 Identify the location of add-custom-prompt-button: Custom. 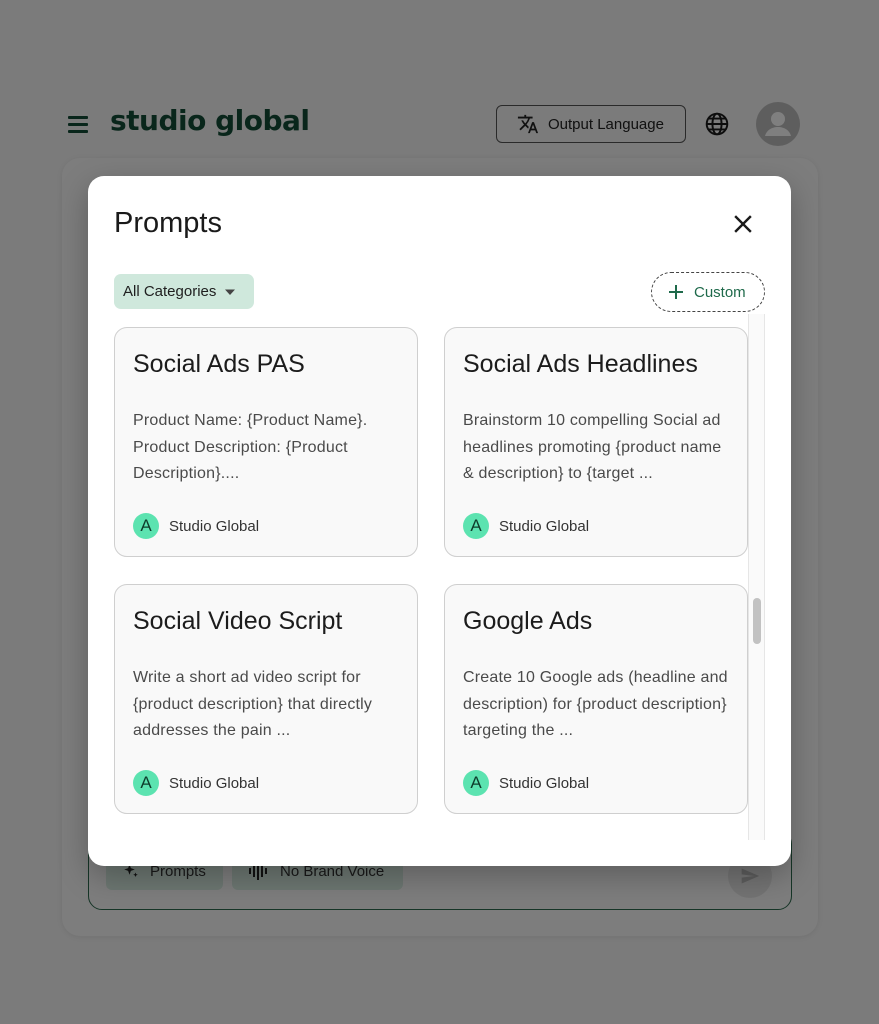
(708, 292).